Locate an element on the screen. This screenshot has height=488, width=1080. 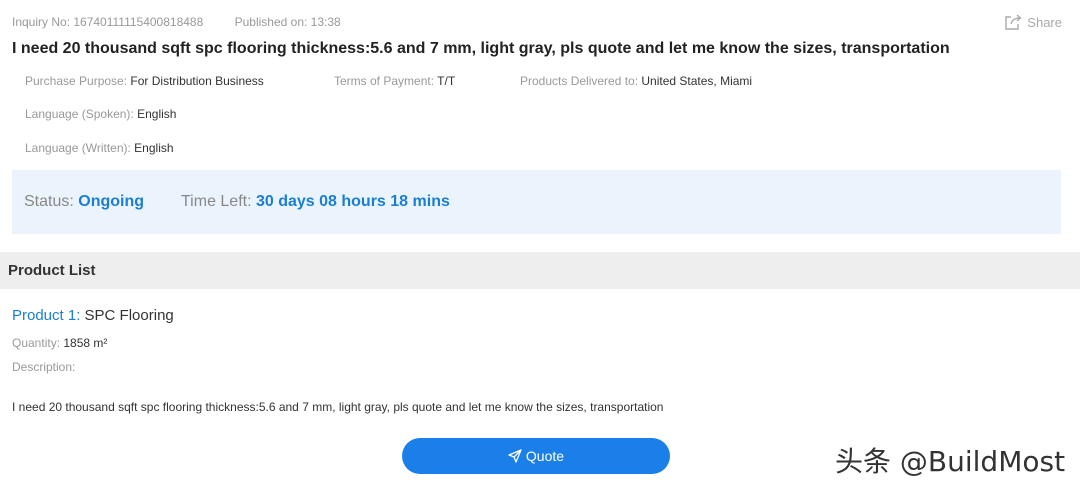
quantity-value: 1858 m² is located at coordinates (85, 343).